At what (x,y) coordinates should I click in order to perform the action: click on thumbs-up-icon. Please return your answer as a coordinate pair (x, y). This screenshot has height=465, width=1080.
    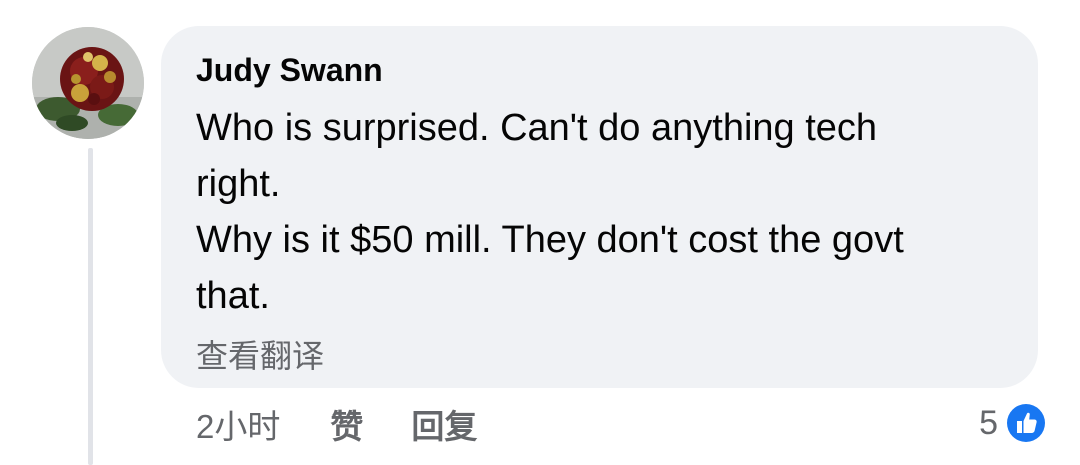
    Looking at the image, I should click on (1026, 423).